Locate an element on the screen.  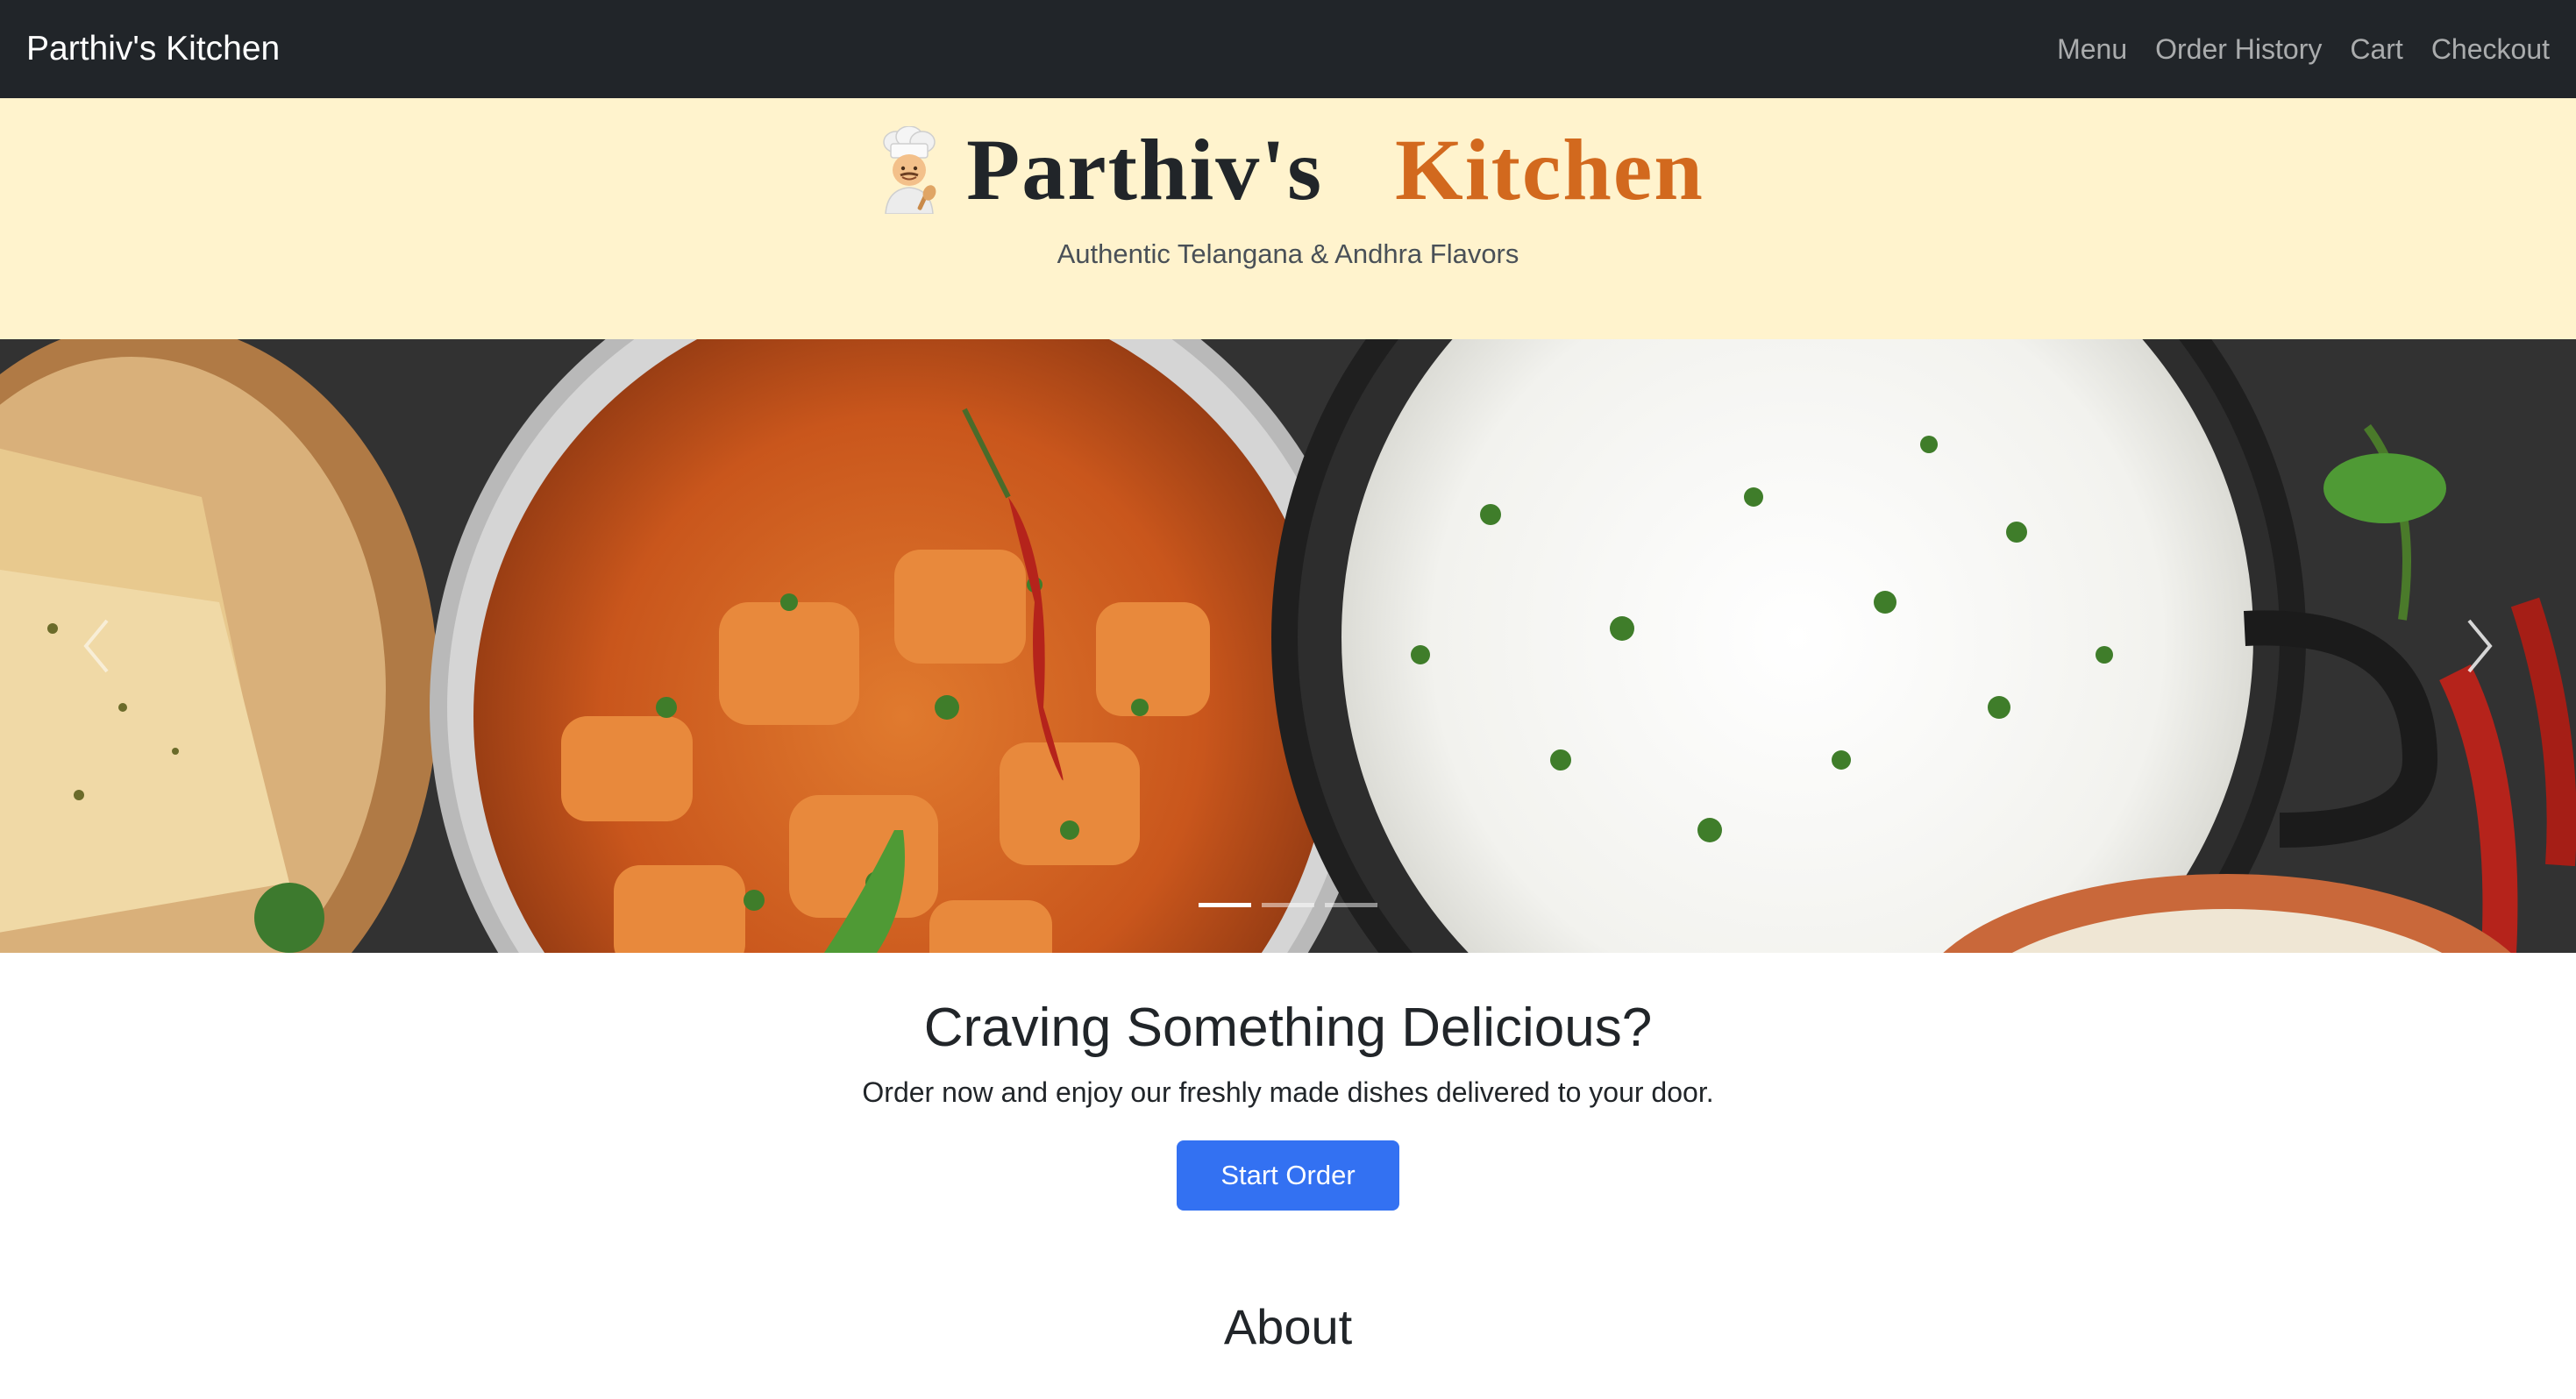
carousel-indicators is located at coordinates (1288, 905).